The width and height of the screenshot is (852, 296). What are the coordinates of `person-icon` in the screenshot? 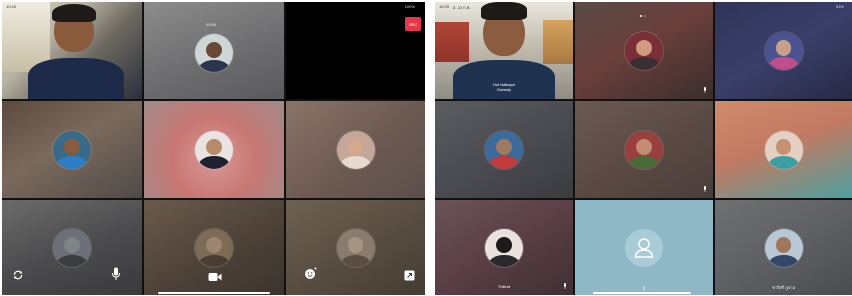 It's located at (644, 248).